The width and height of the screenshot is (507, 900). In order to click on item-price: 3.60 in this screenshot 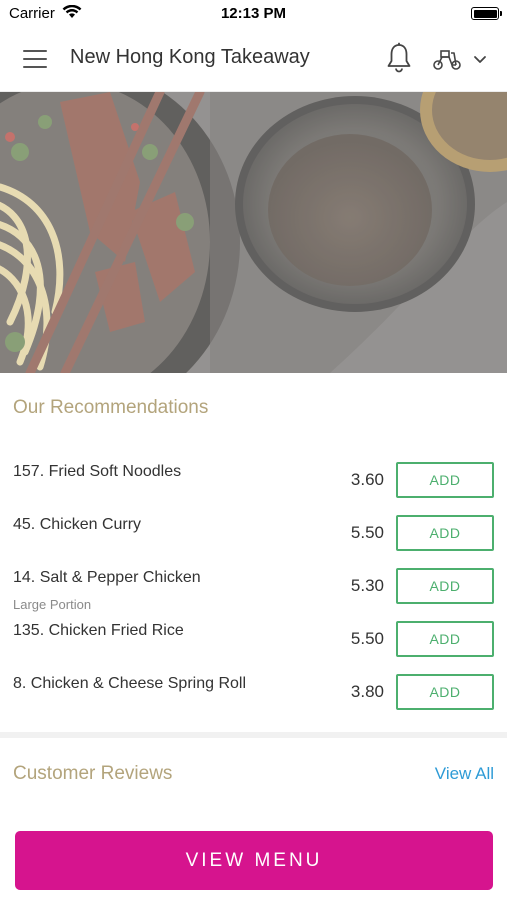, I will do `click(367, 479)`.